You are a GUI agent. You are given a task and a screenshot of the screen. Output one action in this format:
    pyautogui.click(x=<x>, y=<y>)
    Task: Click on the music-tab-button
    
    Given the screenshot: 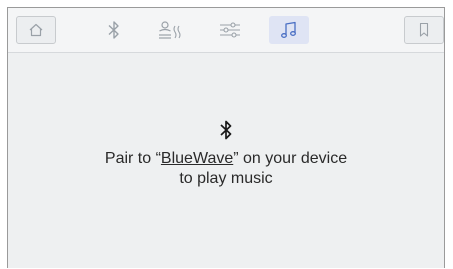 What is the action you would take?
    pyautogui.click(x=289, y=30)
    